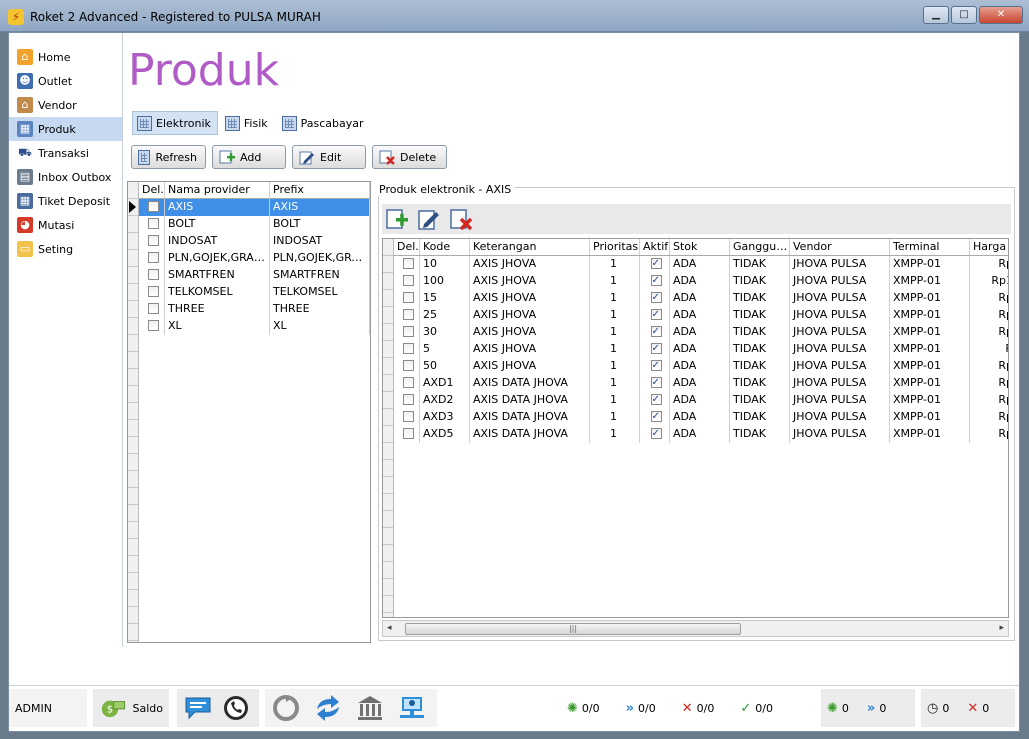  What do you see at coordinates (530, 247) in the screenshot?
I see `header-keterangan: Keterangan` at bounding box center [530, 247].